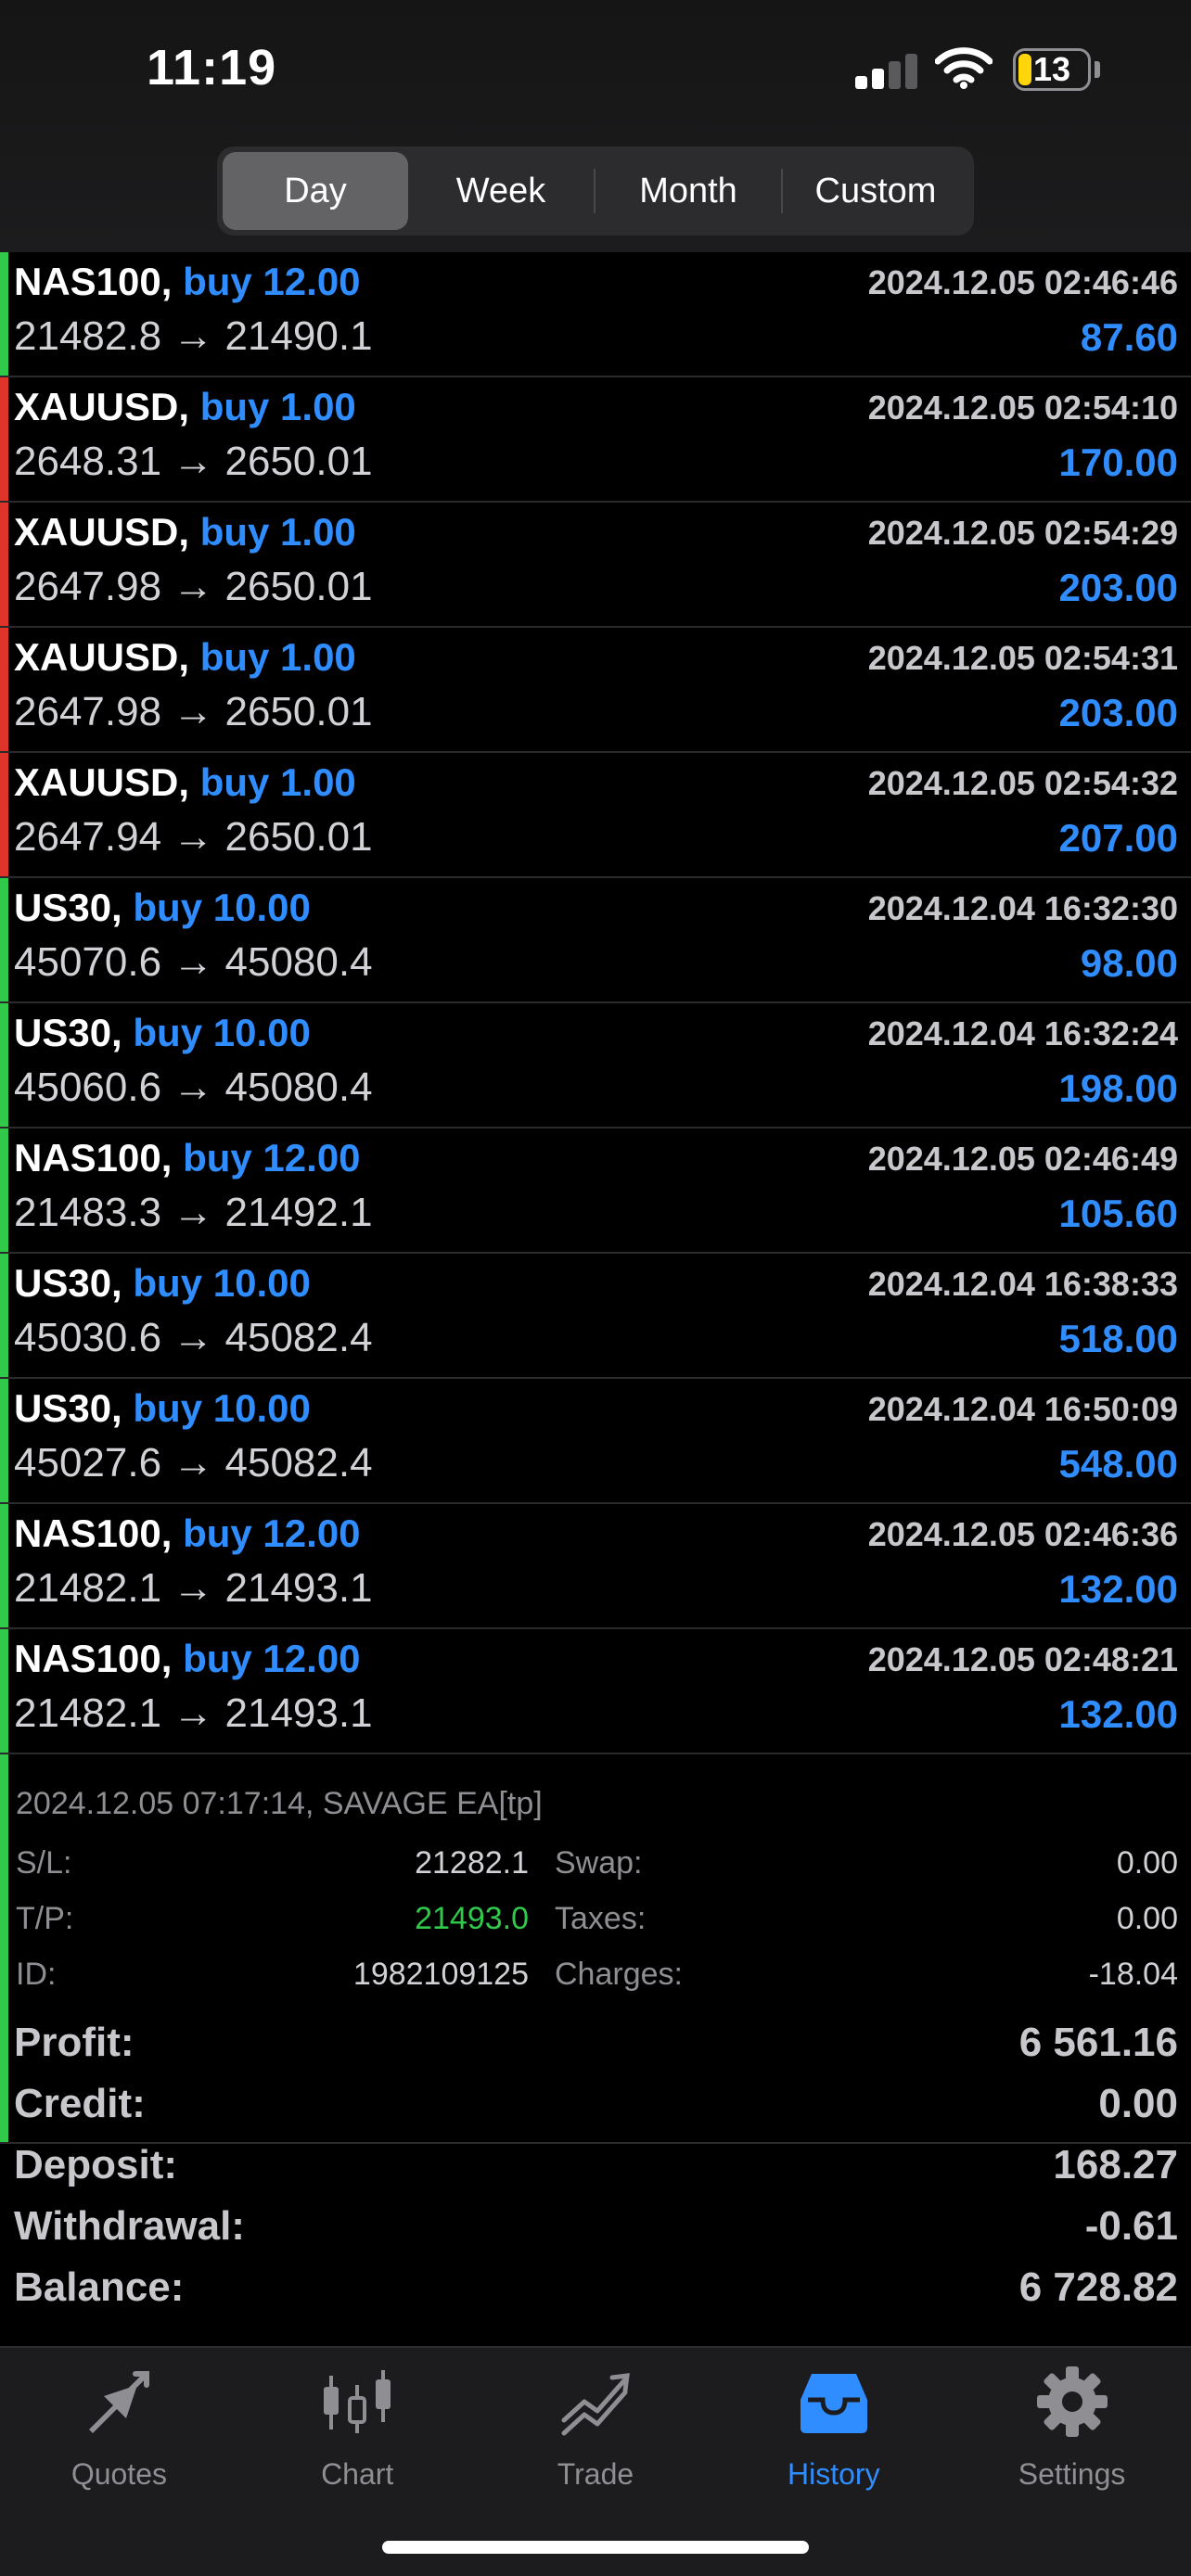 The width and height of the screenshot is (1191, 2576). Describe the element at coordinates (1118, 1213) in the screenshot. I see `trade-profit: 105.60` at that location.